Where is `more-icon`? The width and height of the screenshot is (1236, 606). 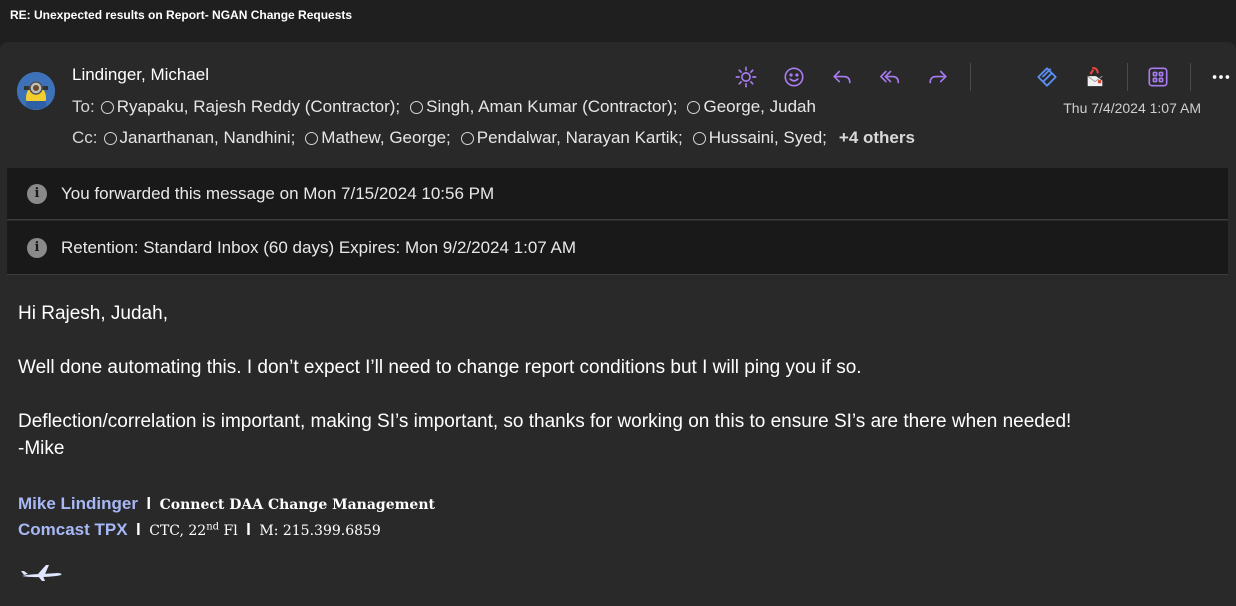
more-icon is located at coordinates (1220, 77).